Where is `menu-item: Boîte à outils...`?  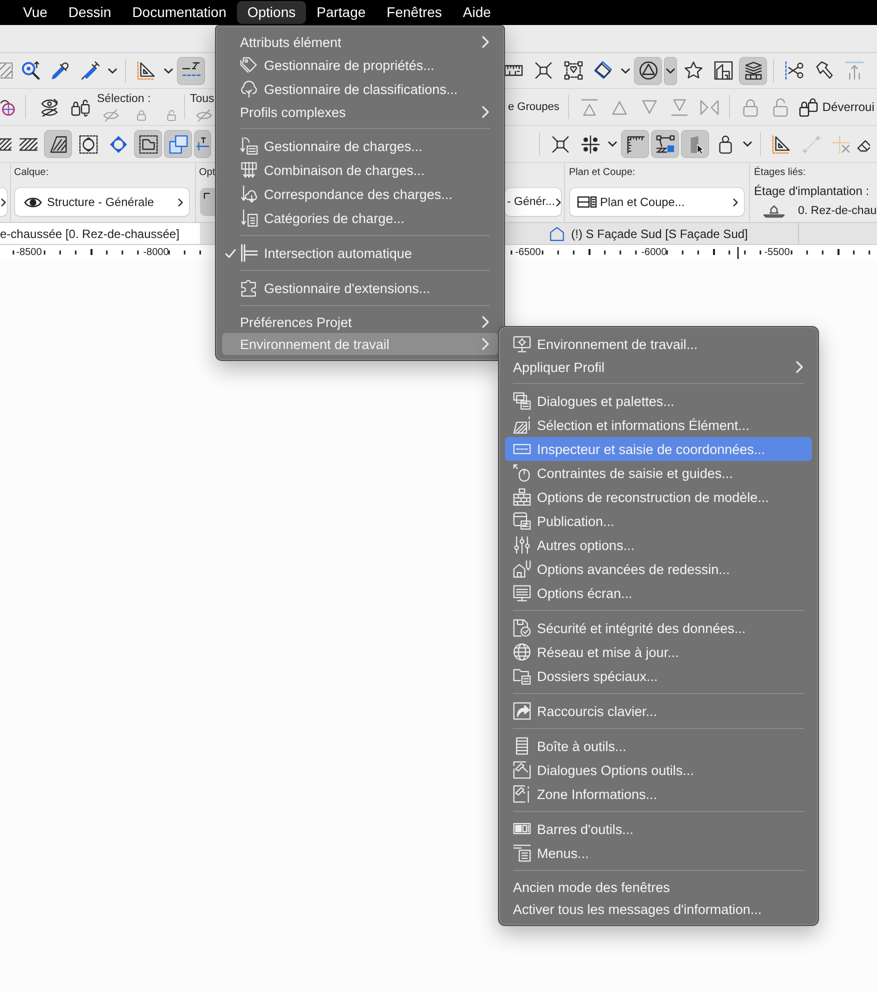 menu-item: Boîte à outils... is located at coordinates (658, 746).